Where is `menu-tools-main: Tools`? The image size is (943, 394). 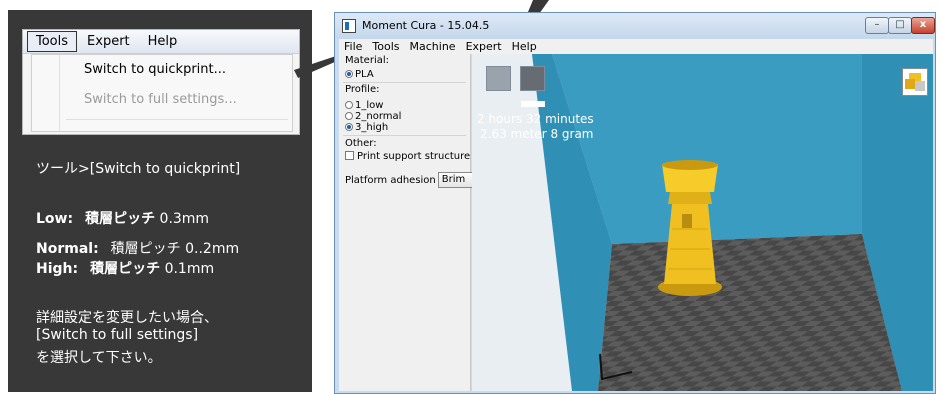
menu-tools-main: Tools is located at coordinates (385, 46).